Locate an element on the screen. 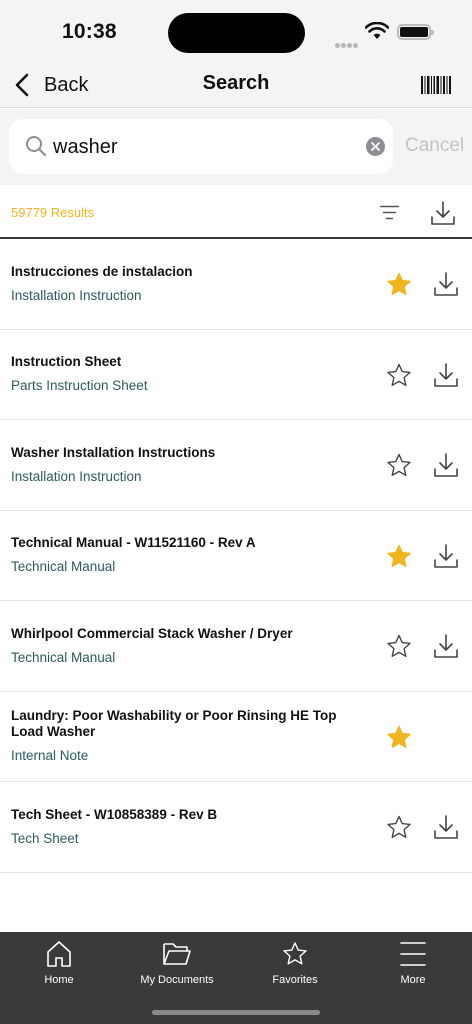 The image size is (472, 1024). barcode-scan-icon is located at coordinates (436, 85).